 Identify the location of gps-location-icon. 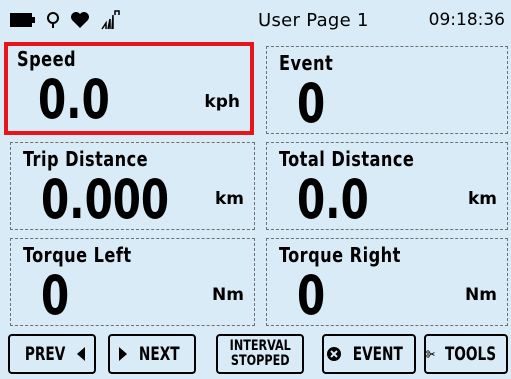
(53, 20).